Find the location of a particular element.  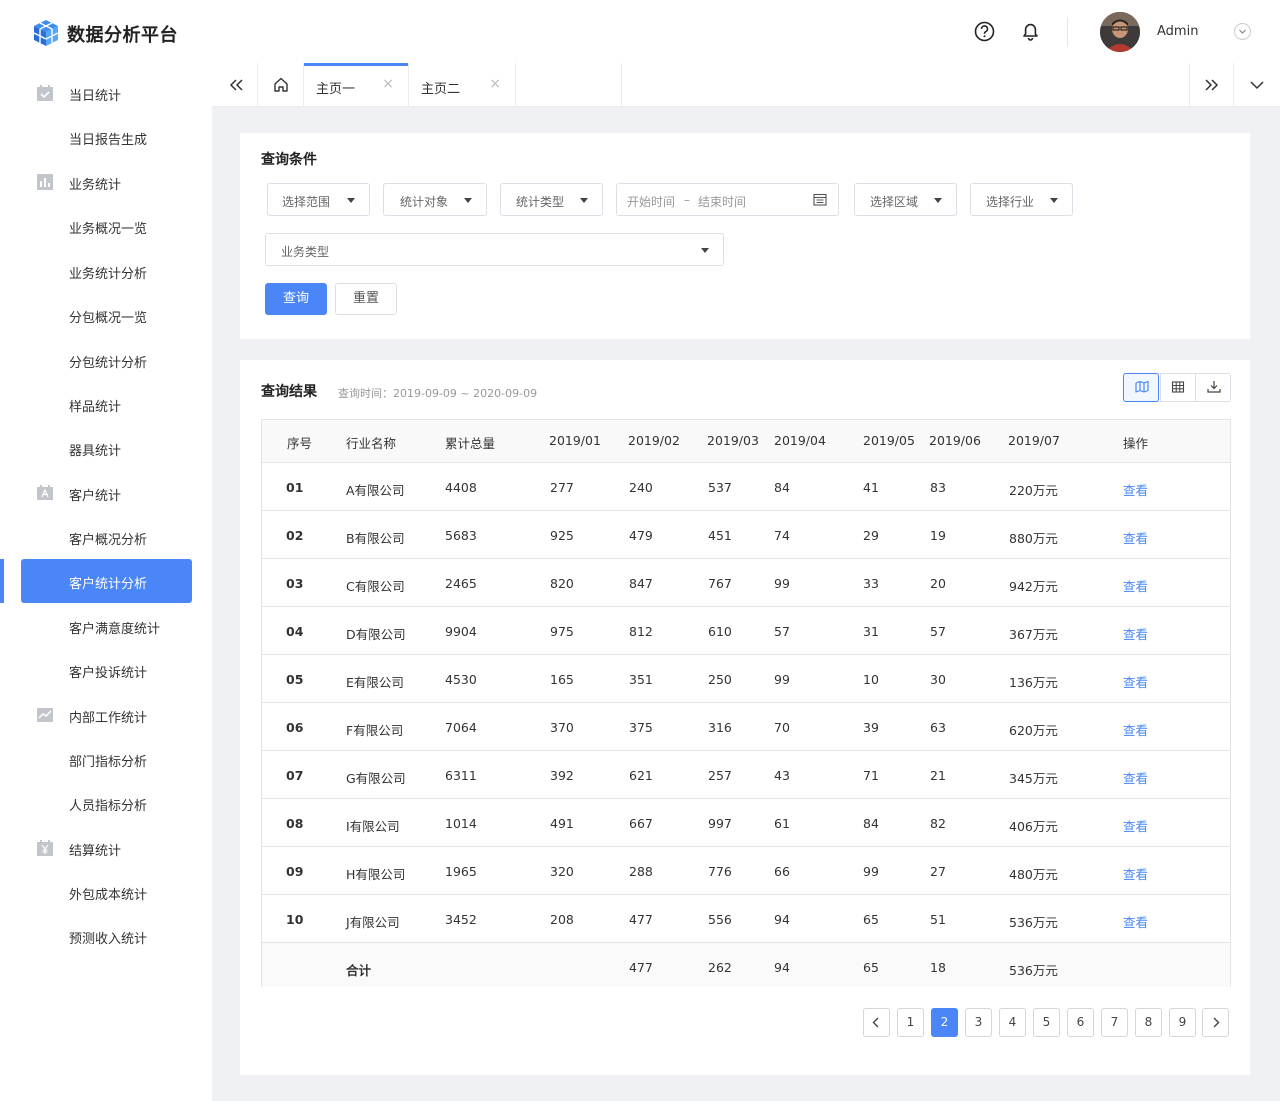

next-page-button is located at coordinates (1215, 1022).